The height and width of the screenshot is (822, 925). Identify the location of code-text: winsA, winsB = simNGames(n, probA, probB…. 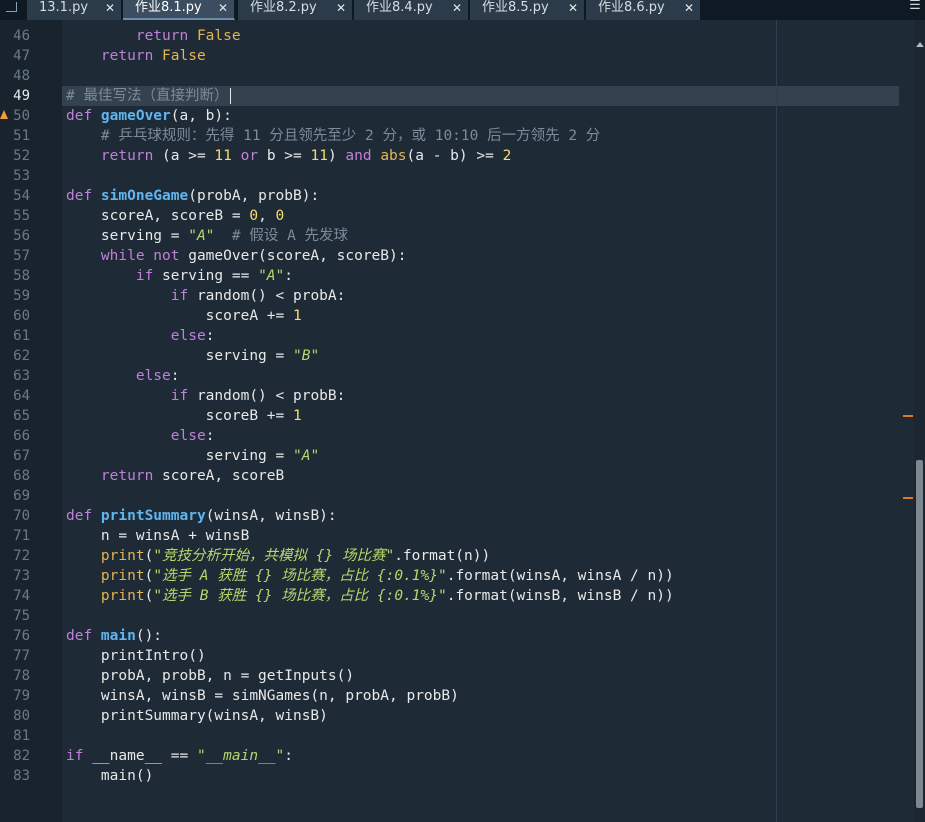
(262, 696).